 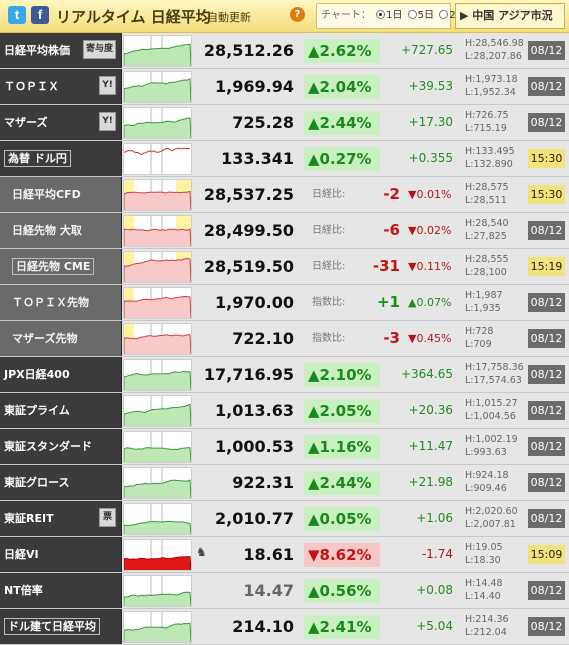 I want to click on spread-percent: ▼0.01%, so click(x=430, y=194).